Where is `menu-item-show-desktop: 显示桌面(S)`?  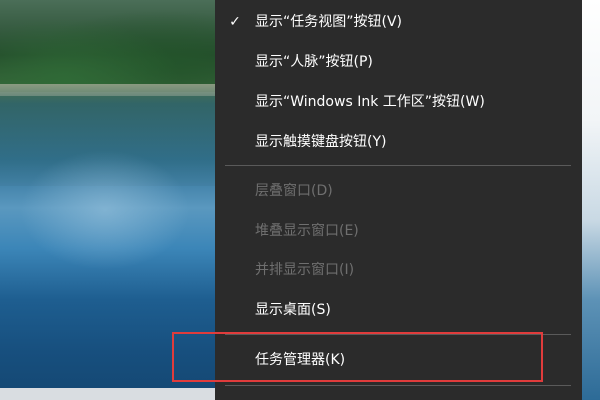
menu-item-show-desktop: 显示桌面(S) is located at coordinates (398, 310).